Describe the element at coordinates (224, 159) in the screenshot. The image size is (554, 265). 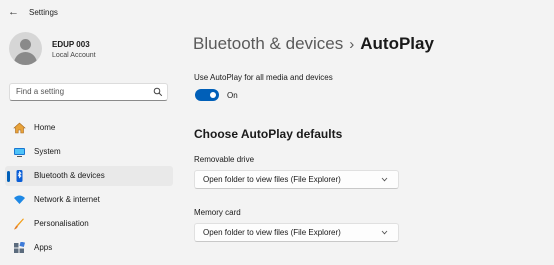
I see `removable-drive-label: Removable drive` at that location.